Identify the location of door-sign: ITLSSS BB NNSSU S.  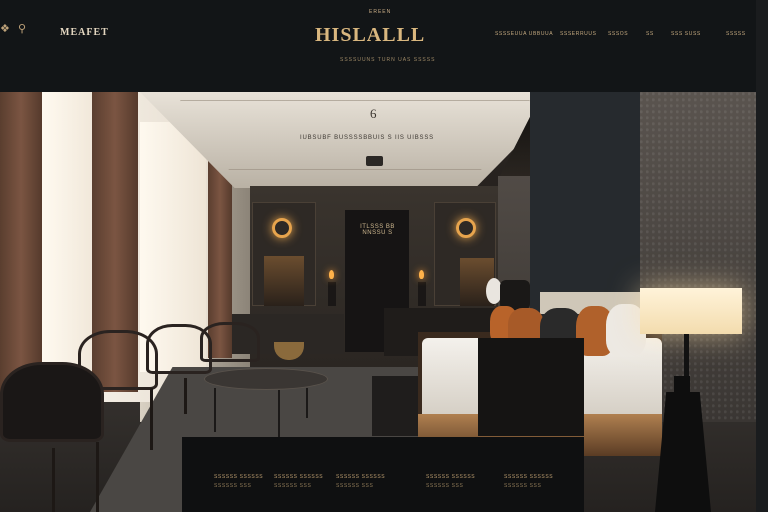
(377, 230).